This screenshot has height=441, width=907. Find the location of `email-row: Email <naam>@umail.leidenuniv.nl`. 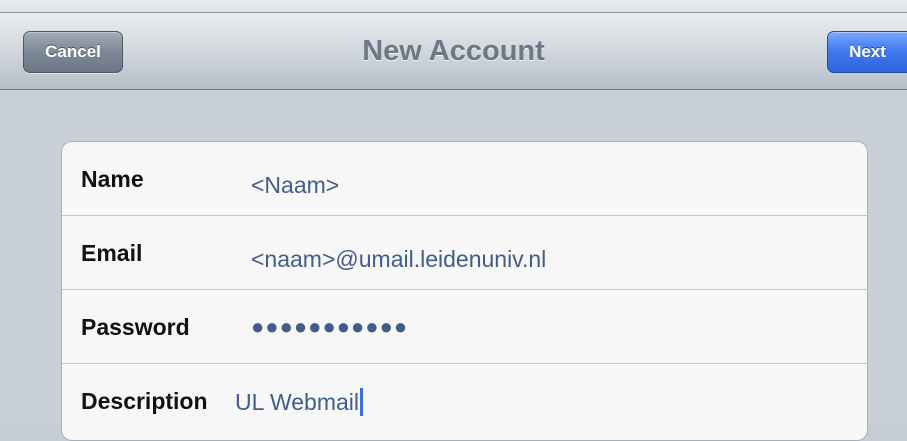

email-row: Email <naam>@umail.leidenuniv.nl is located at coordinates (464, 253).